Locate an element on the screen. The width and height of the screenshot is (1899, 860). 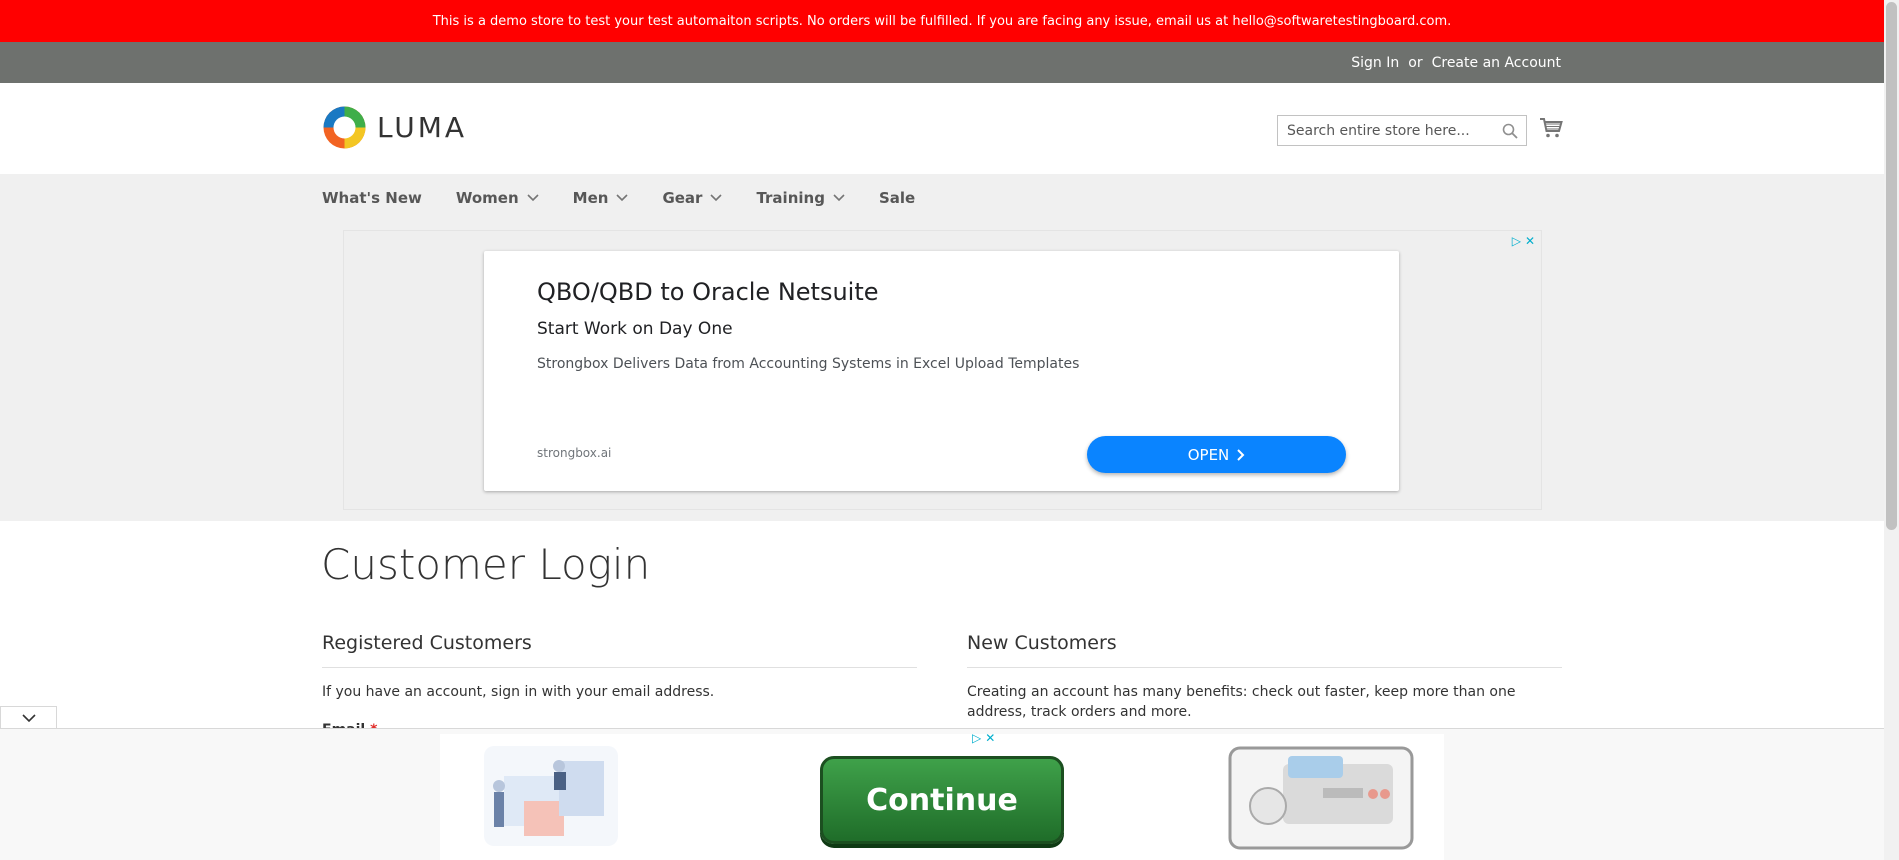
nav-item-women: Women is located at coordinates (497, 198).